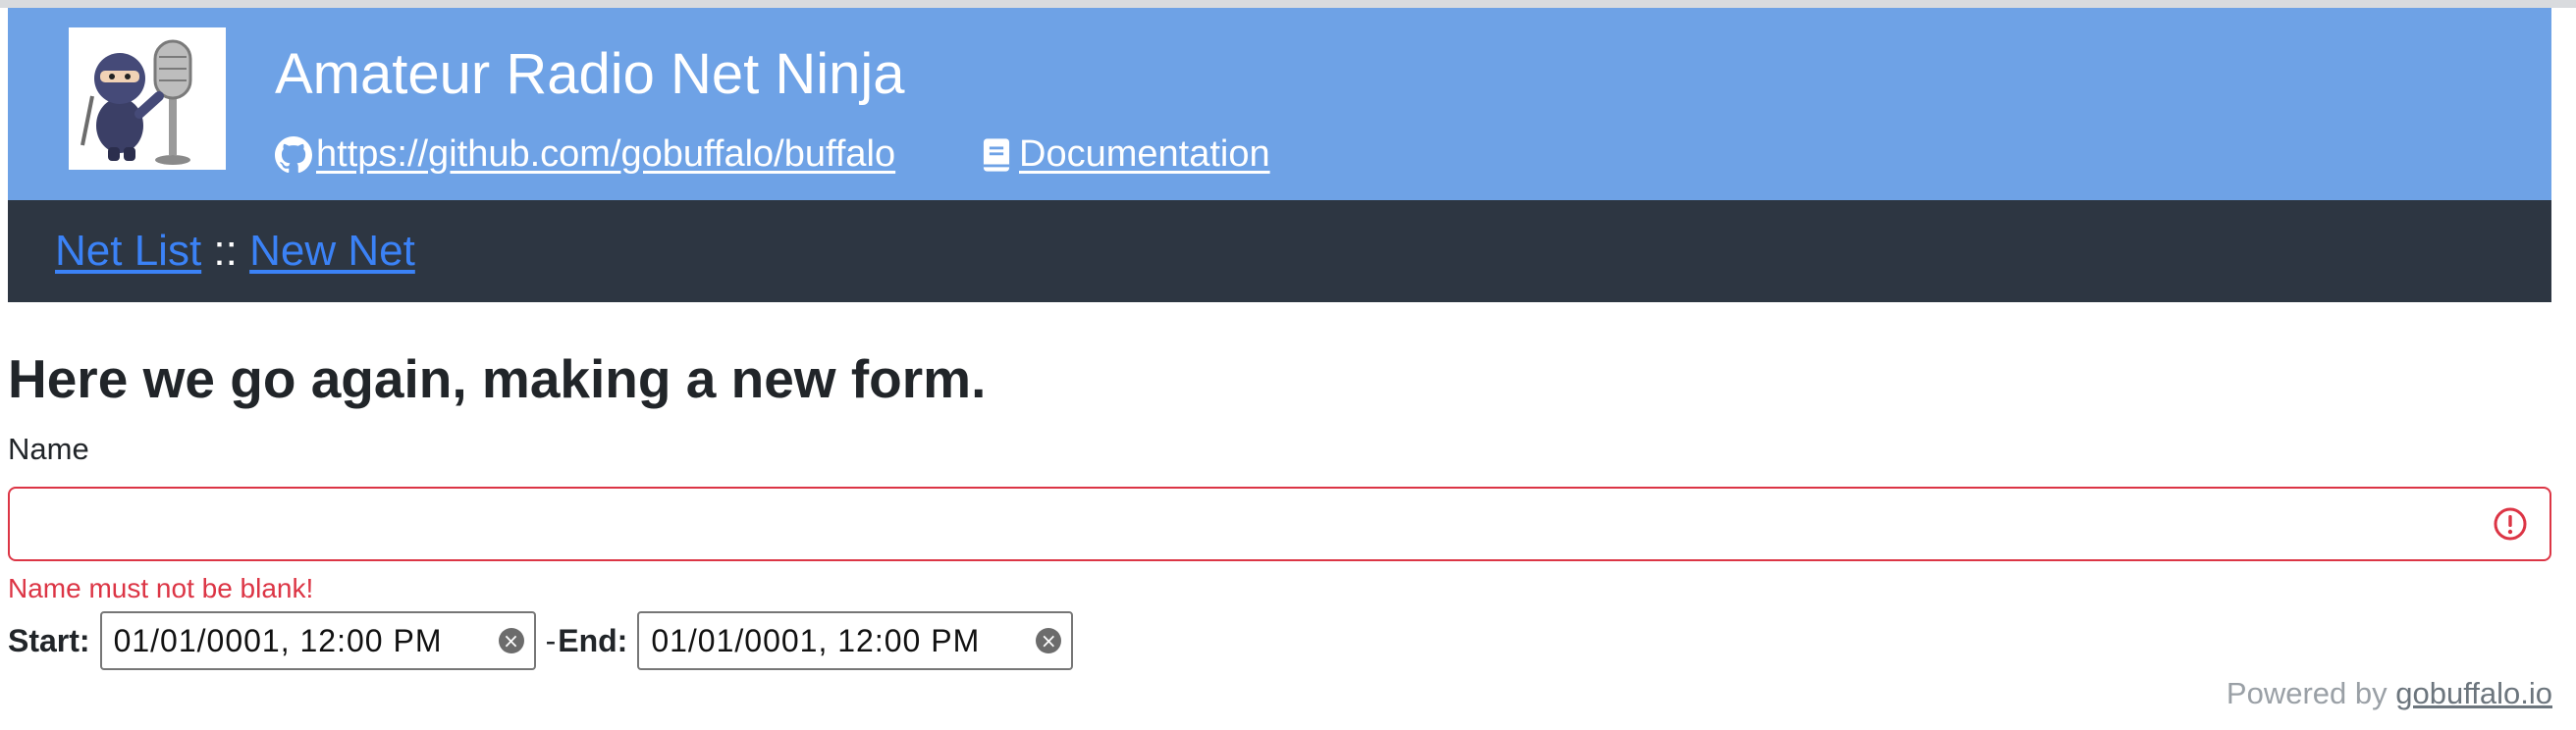 The height and width of the screenshot is (730, 2576). What do you see at coordinates (593, 640) in the screenshot?
I see `end-label: End:` at bounding box center [593, 640].